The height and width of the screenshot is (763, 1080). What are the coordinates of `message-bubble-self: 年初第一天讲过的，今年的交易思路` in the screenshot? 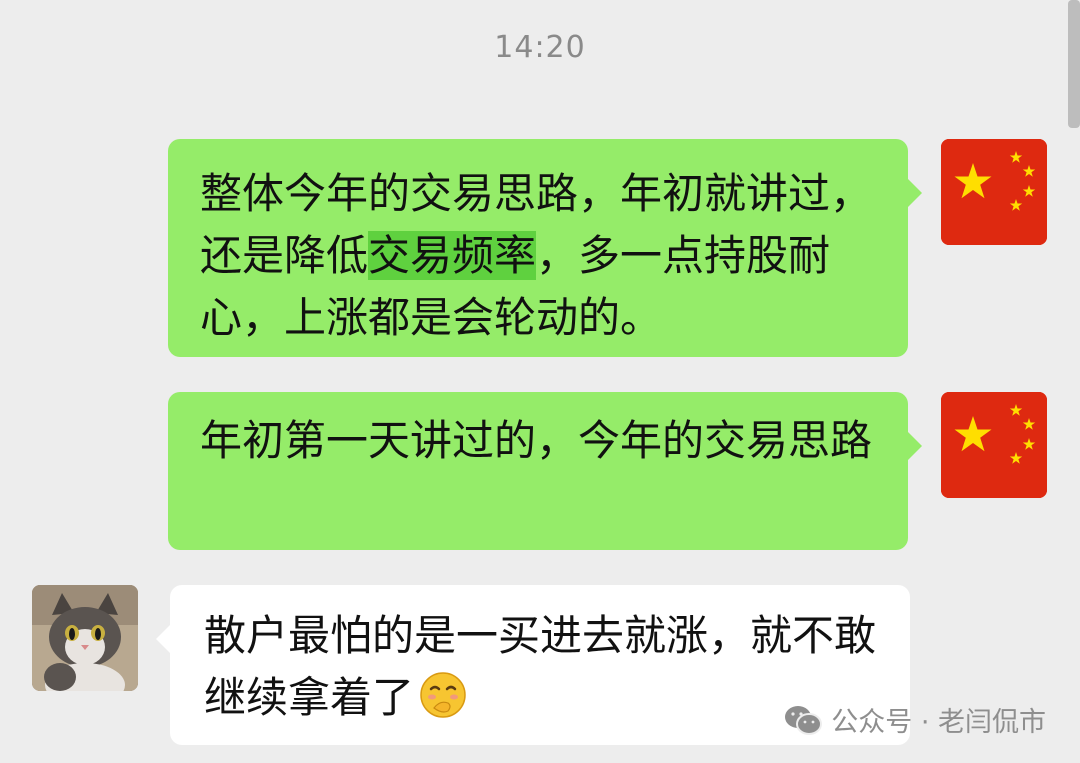 It's located at (545, 471).